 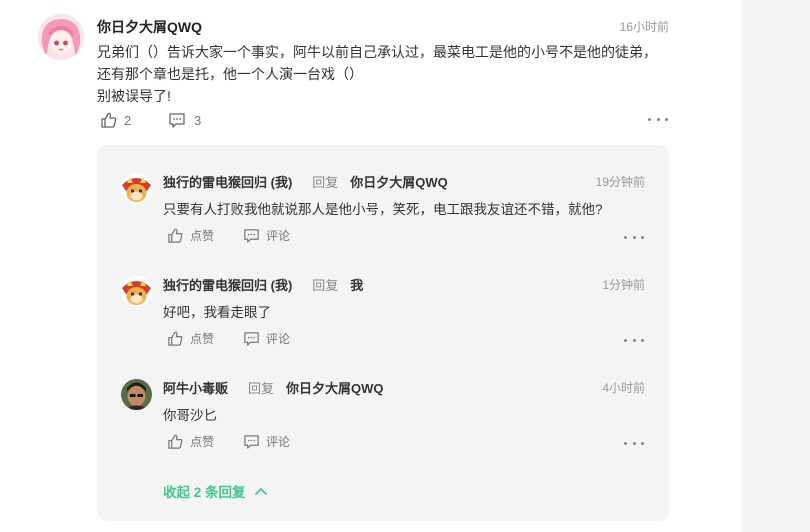 I want to click on comment-button: 3, so click(x=184, y=120).